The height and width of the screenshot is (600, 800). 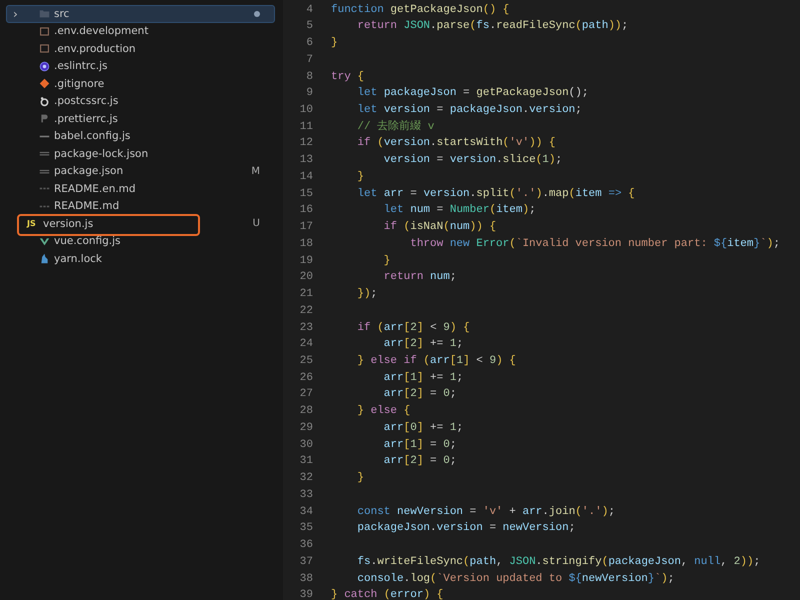 What do you see at coordinates (140, 119) in the screenshot?
I see `file-item: .prettierrc.js` at bounding box center [140, 119].